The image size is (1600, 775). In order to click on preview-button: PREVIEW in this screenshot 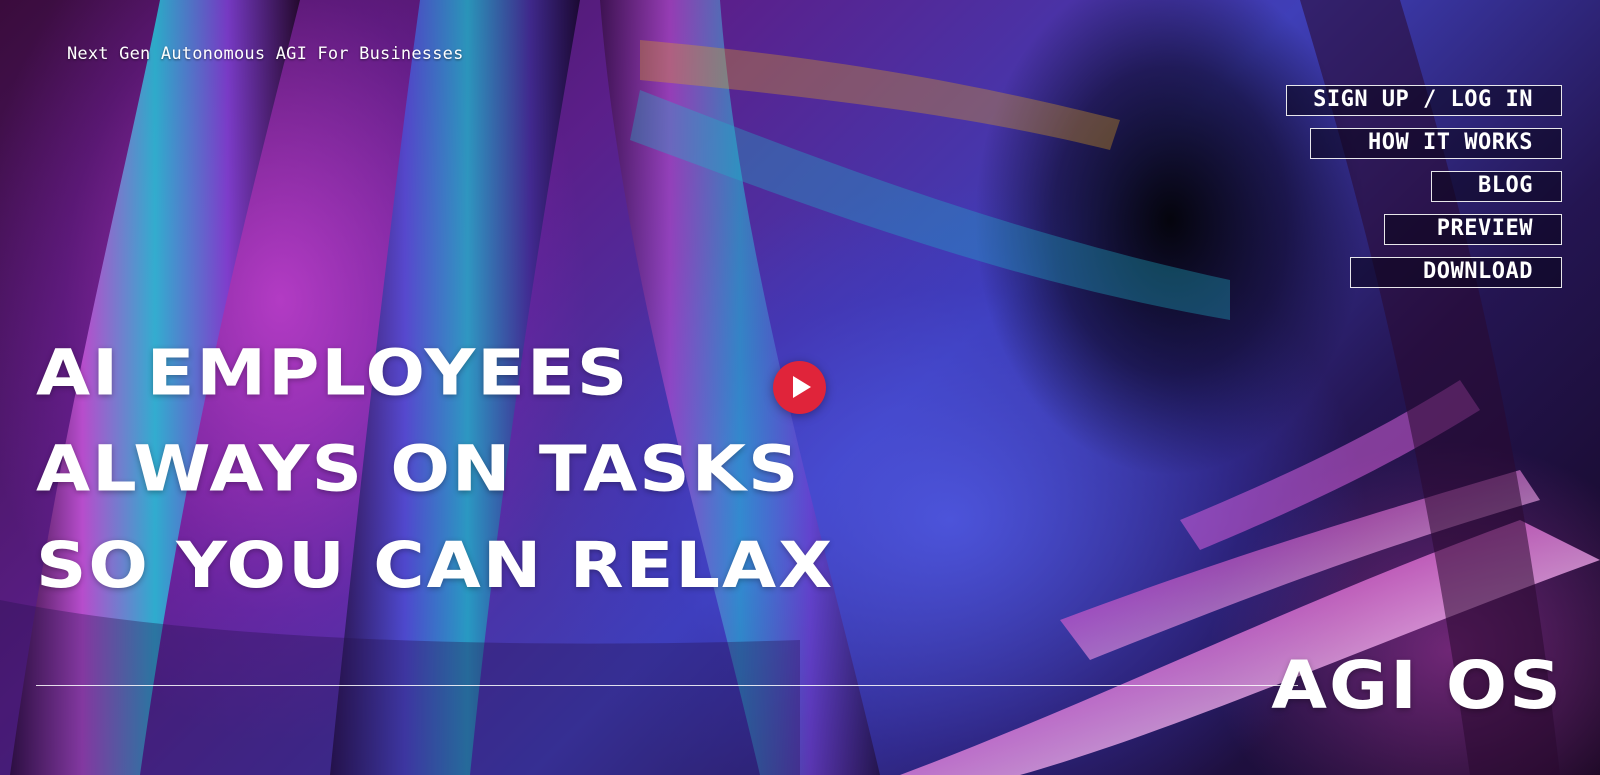, I will do `click(1473, 229)`.